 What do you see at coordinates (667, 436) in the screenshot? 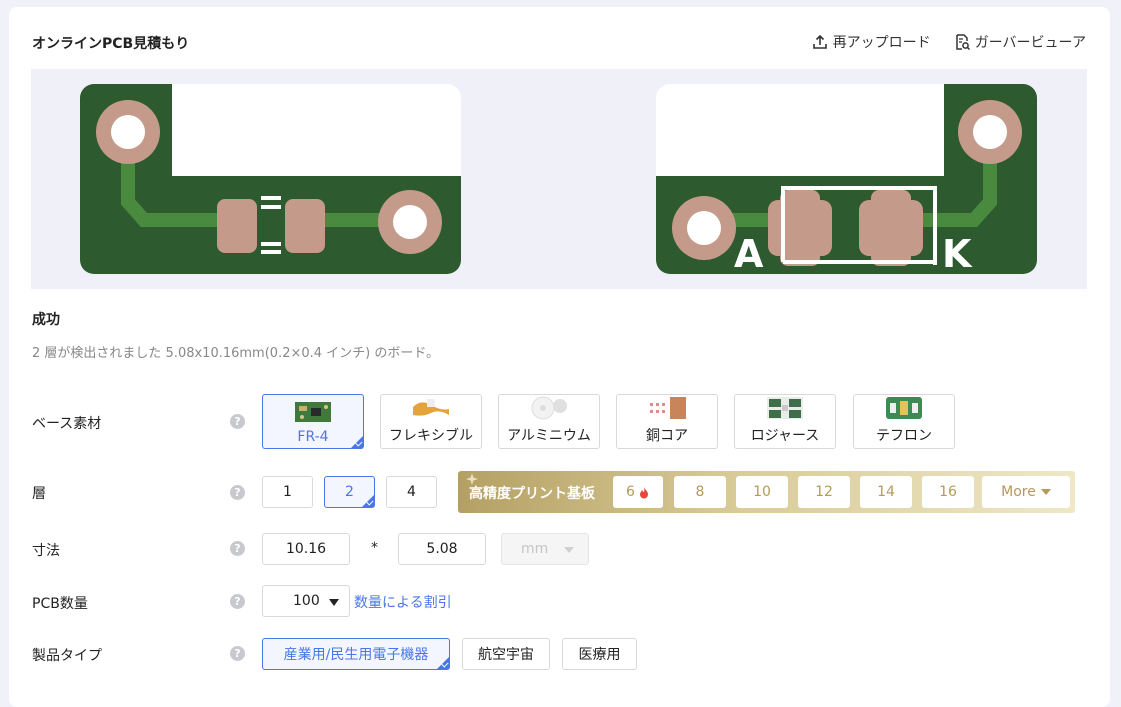
I see `material-label: 銅コア` at bounding box center [667, 436].